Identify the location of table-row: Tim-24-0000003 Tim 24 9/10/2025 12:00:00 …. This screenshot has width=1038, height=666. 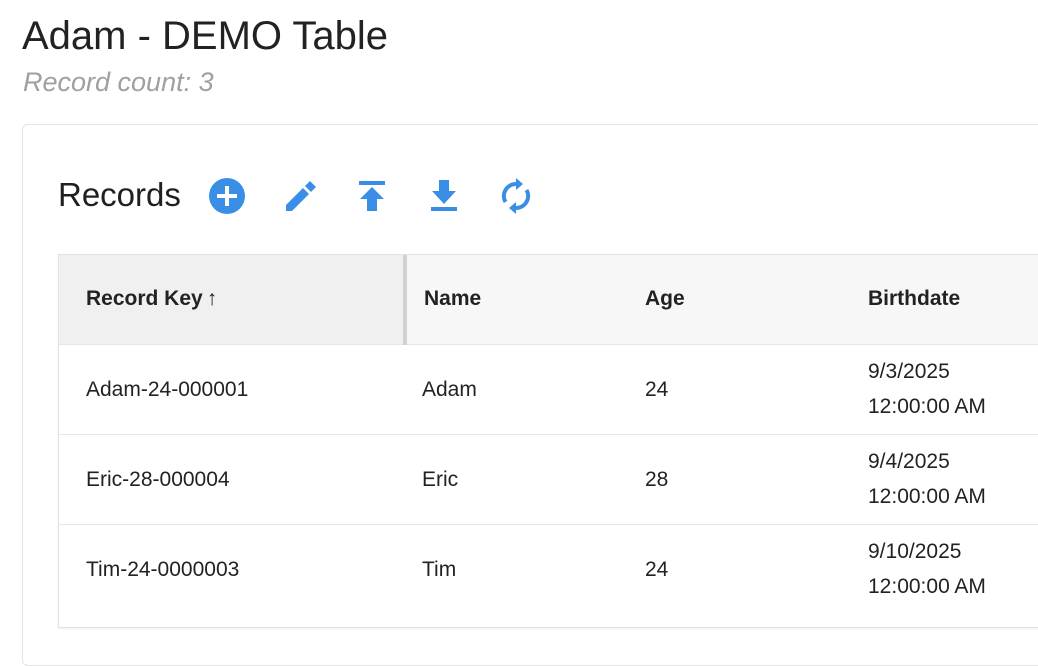
(548, 569).